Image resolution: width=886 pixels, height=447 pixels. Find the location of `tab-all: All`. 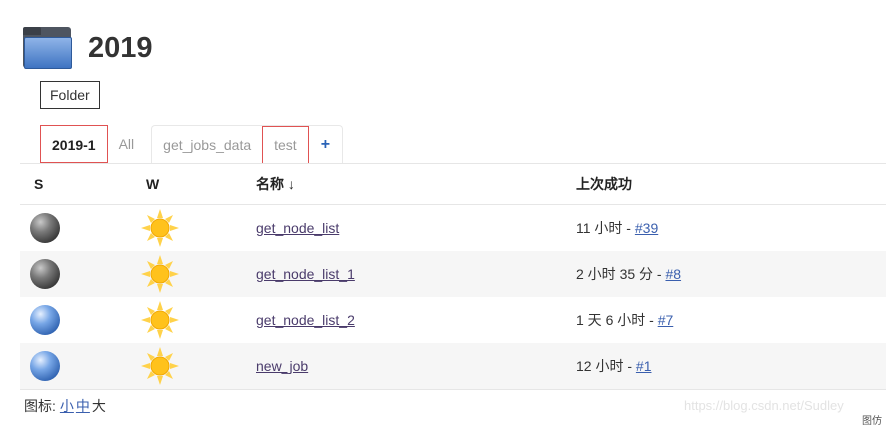

tab-all: All is located at coordinates (127, 144).